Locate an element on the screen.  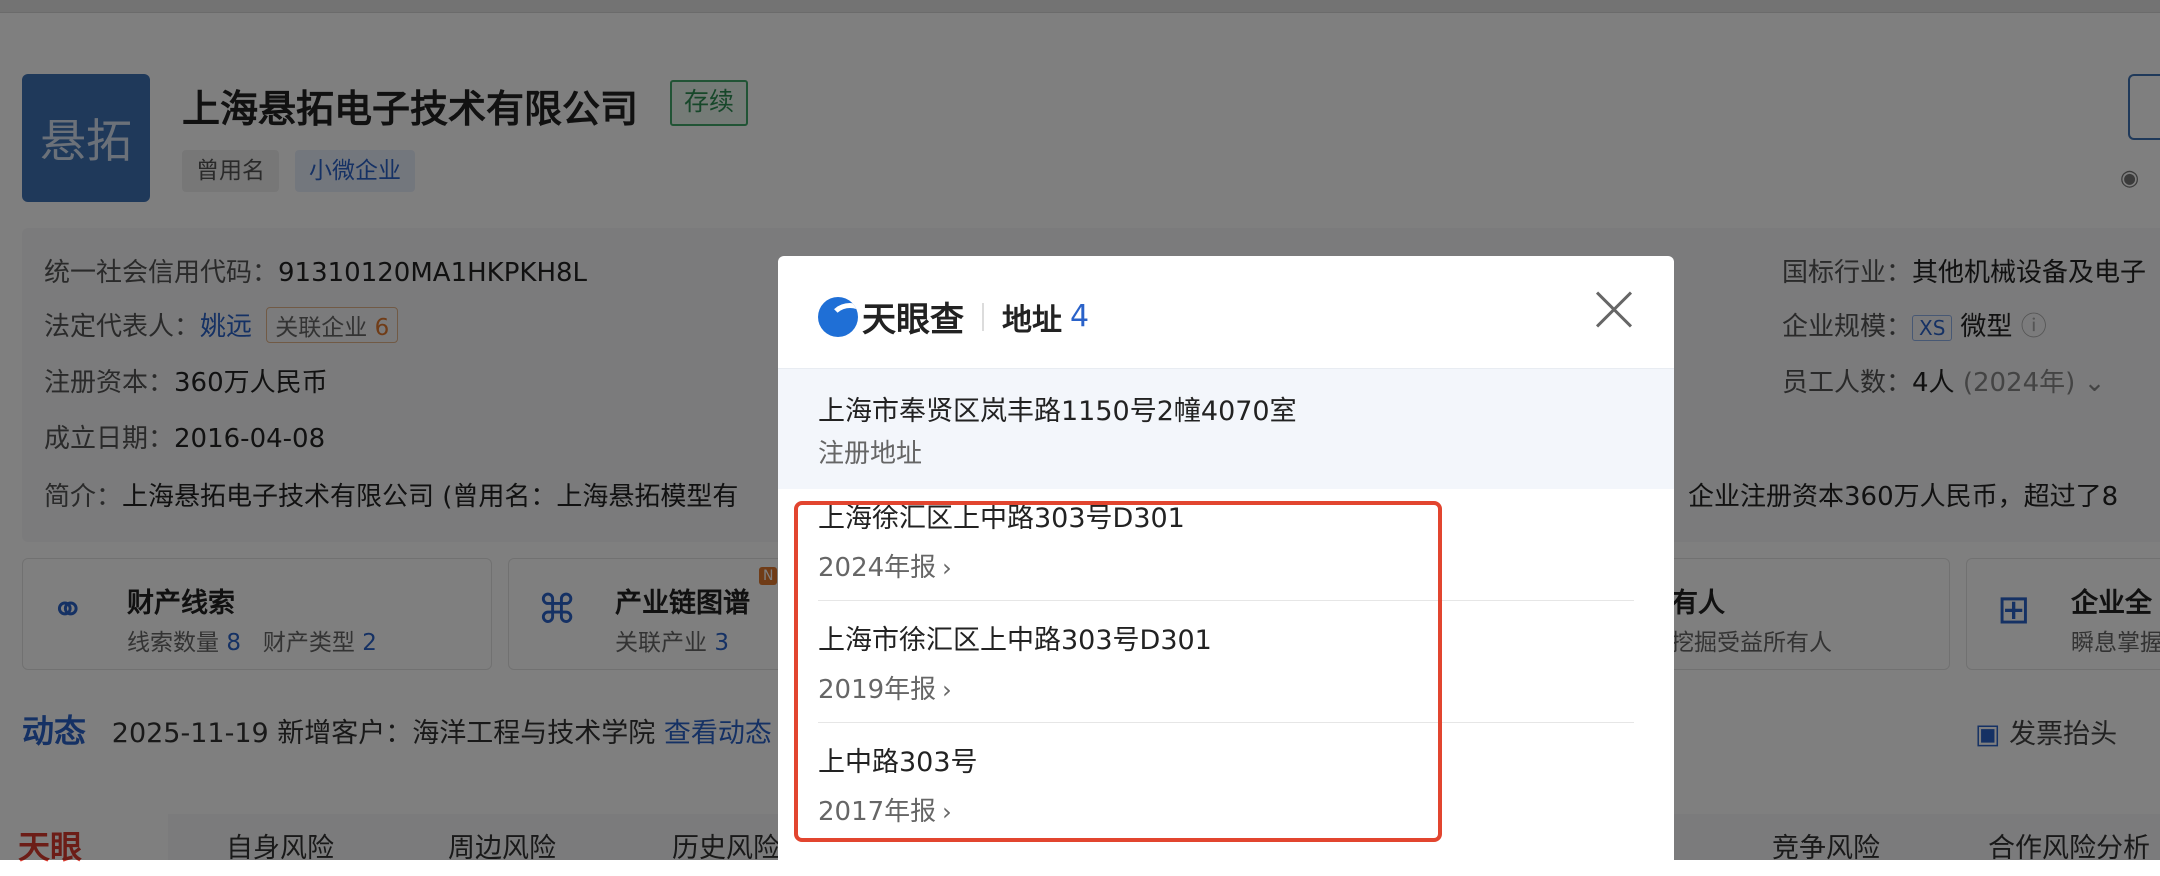
close-icon is located at coordinates (1614, 310).